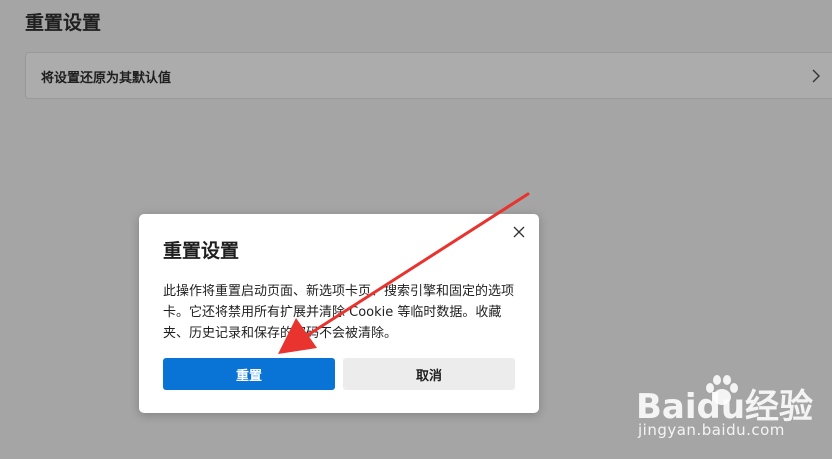 The width and height of the screenshot is (832, 459). I want to click on reset-settings-row: 将设置还原为其默认值, so click(428, 75).